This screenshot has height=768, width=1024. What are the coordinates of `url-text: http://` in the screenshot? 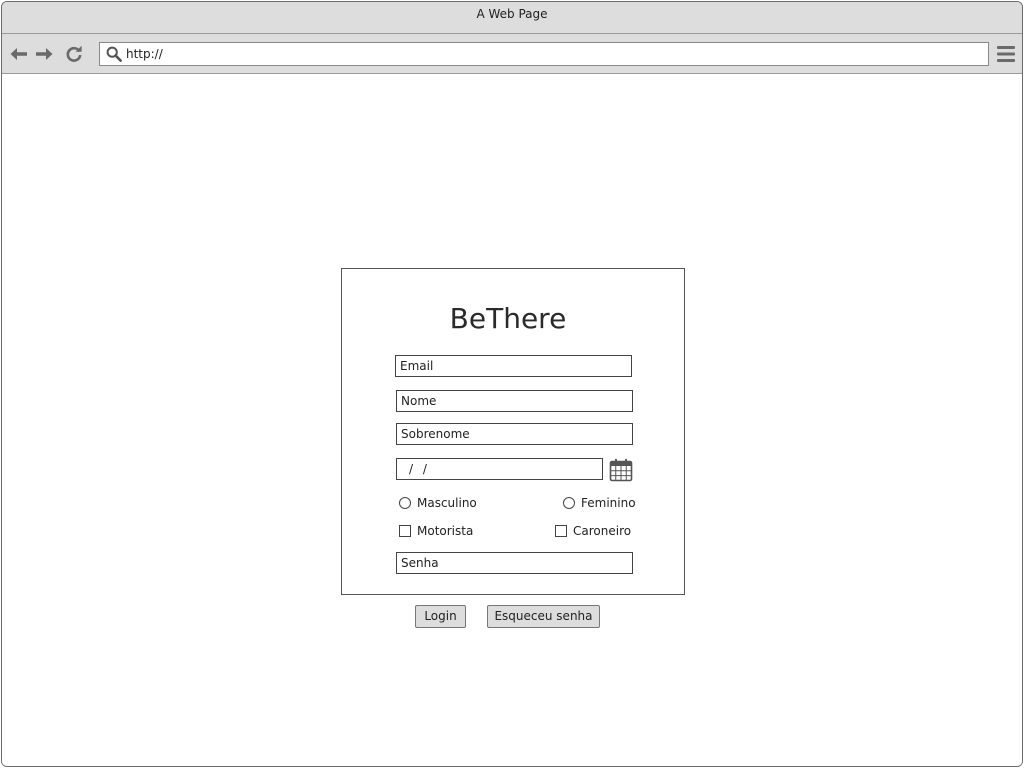 It's located at (144, 54).